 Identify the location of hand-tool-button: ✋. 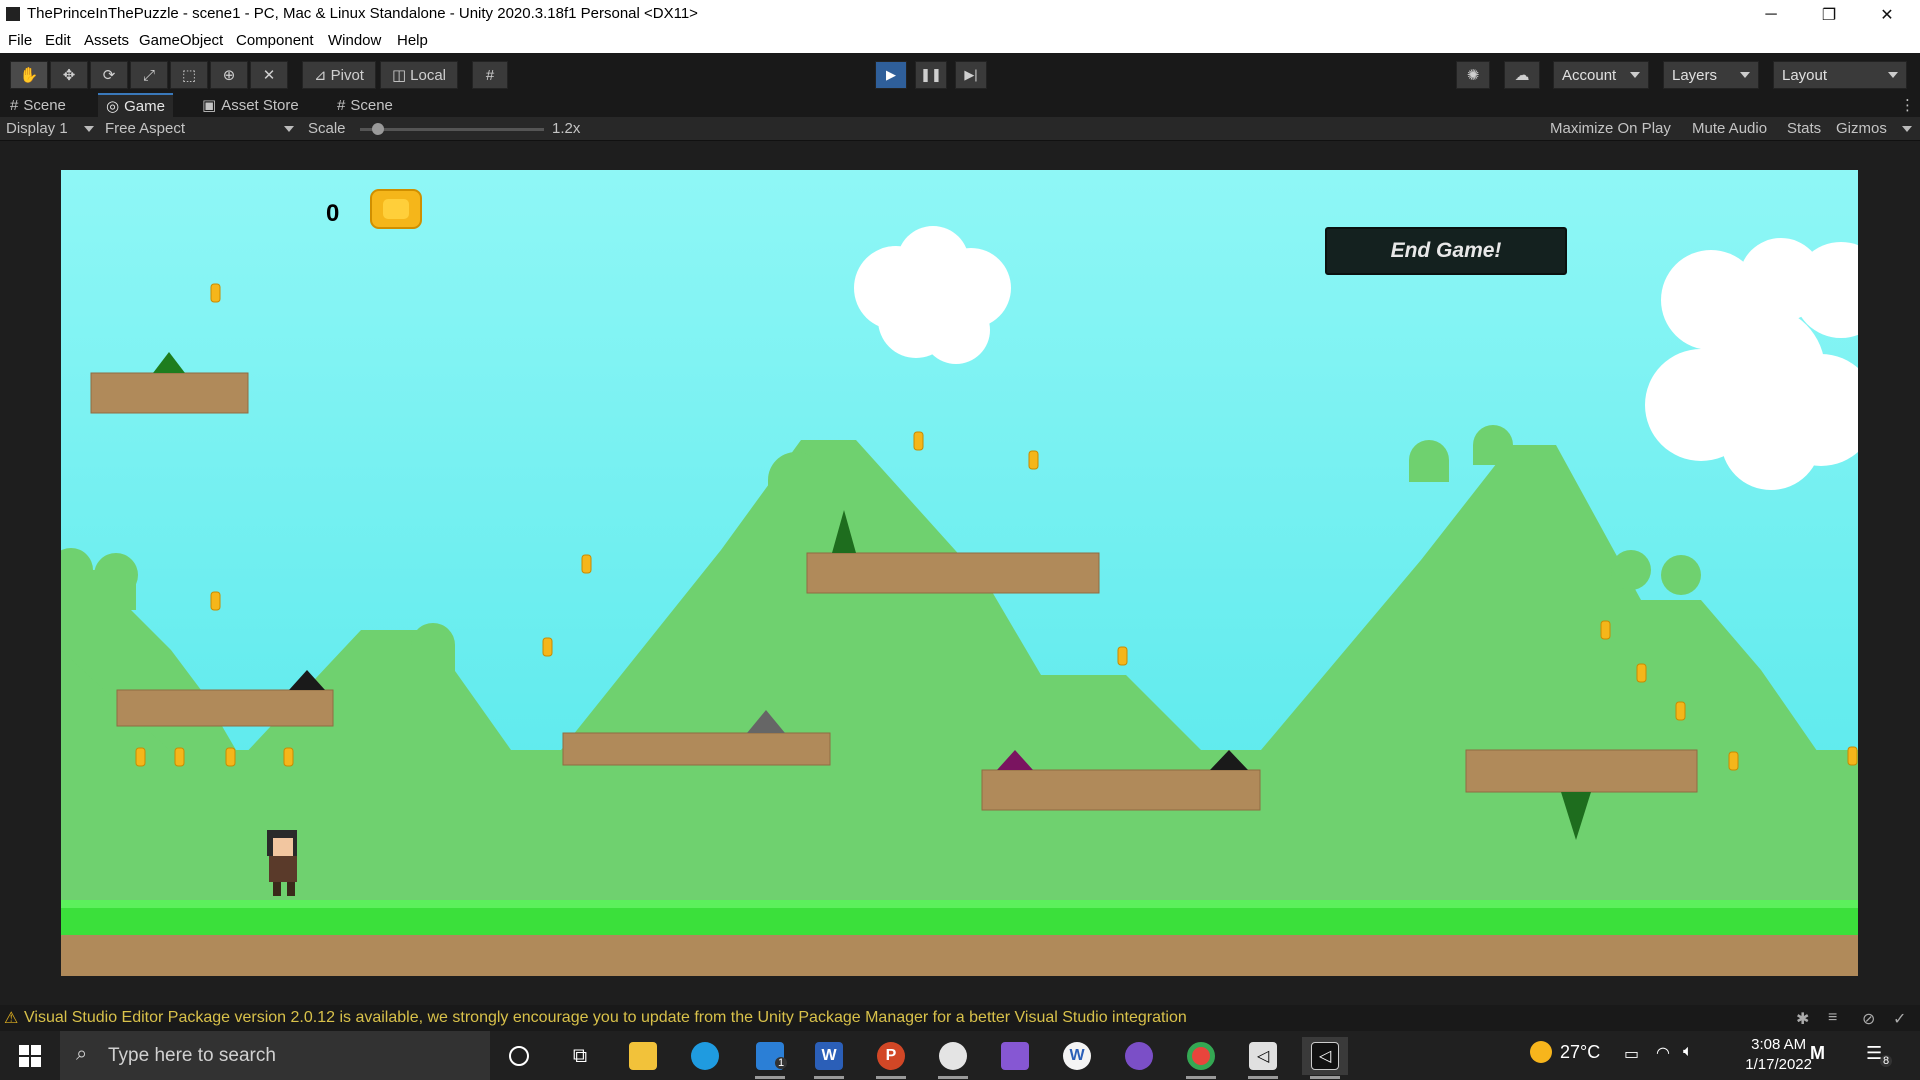
(29, 75).